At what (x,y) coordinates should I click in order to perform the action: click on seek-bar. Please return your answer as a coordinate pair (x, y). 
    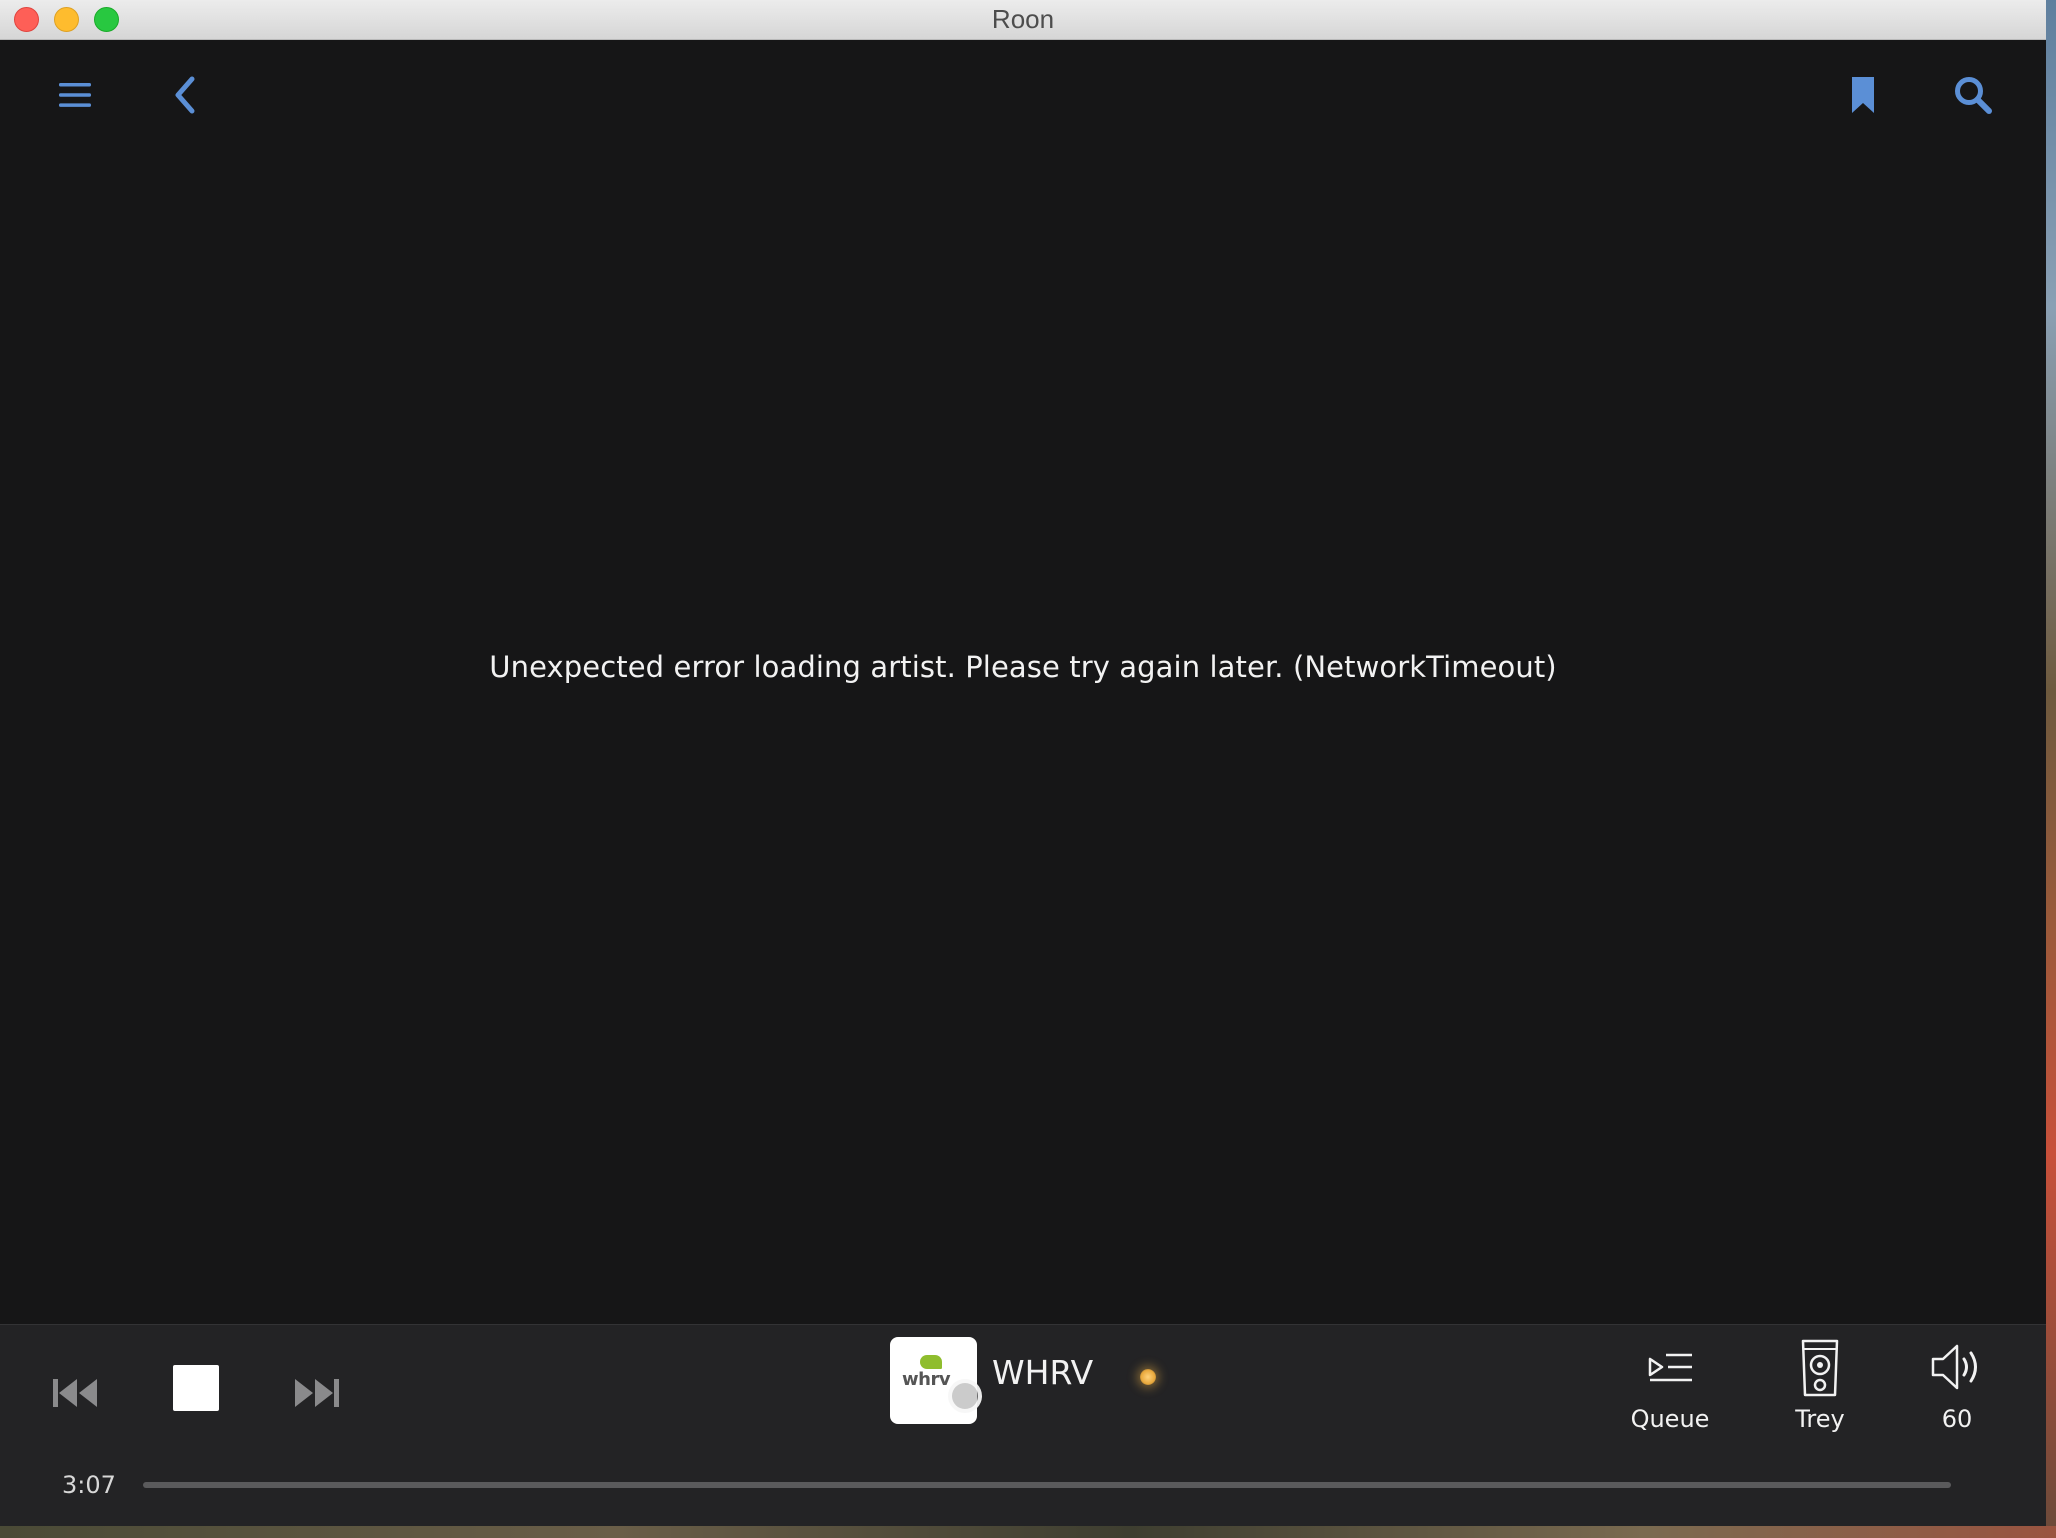
    Looking at the image, I should click on (1047, 1485).